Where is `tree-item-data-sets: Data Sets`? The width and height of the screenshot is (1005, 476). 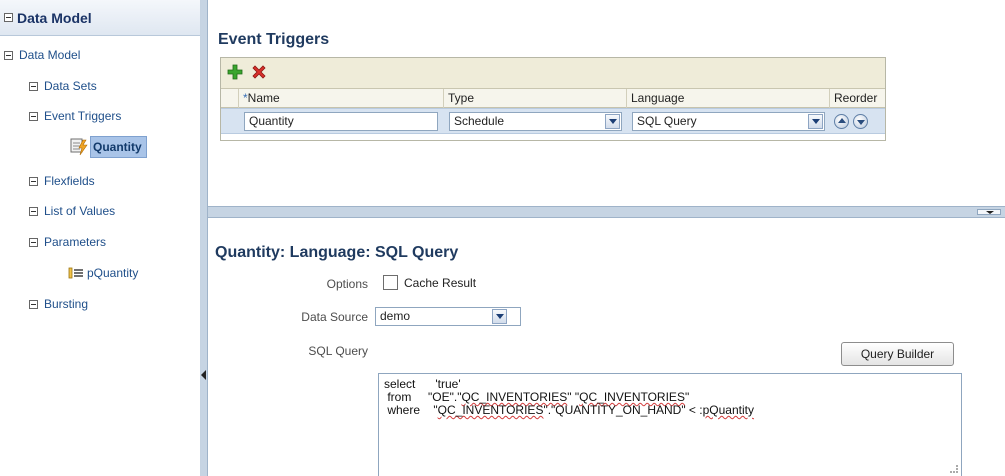
tree-item-data-sets: Data Sets is located at coordinates (63, 86).